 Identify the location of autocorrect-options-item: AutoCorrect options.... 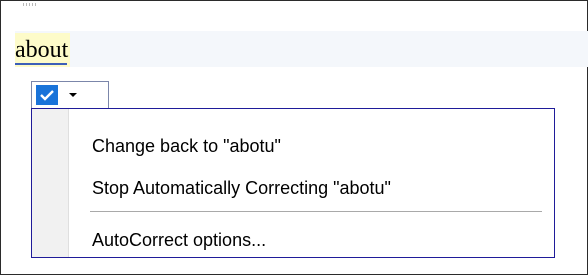
(179, 240).